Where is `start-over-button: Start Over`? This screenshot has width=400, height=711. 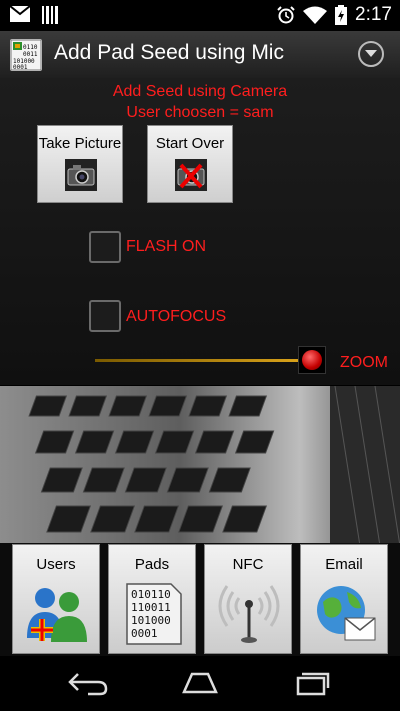
start-over-button: Start Over is located at coordinates (190, 164).